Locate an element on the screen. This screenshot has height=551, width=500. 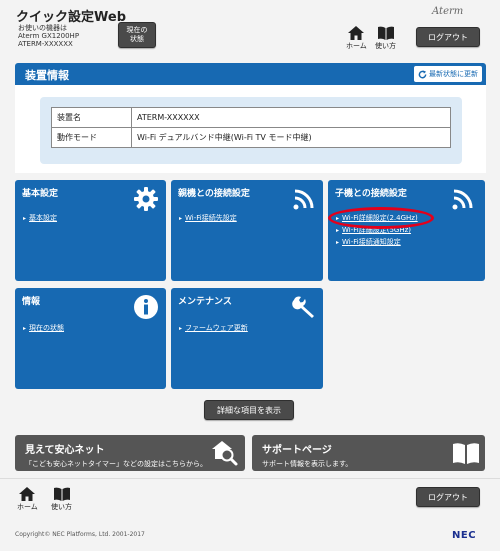
banner-title: サポートページ is located at coordinates (297, 450).